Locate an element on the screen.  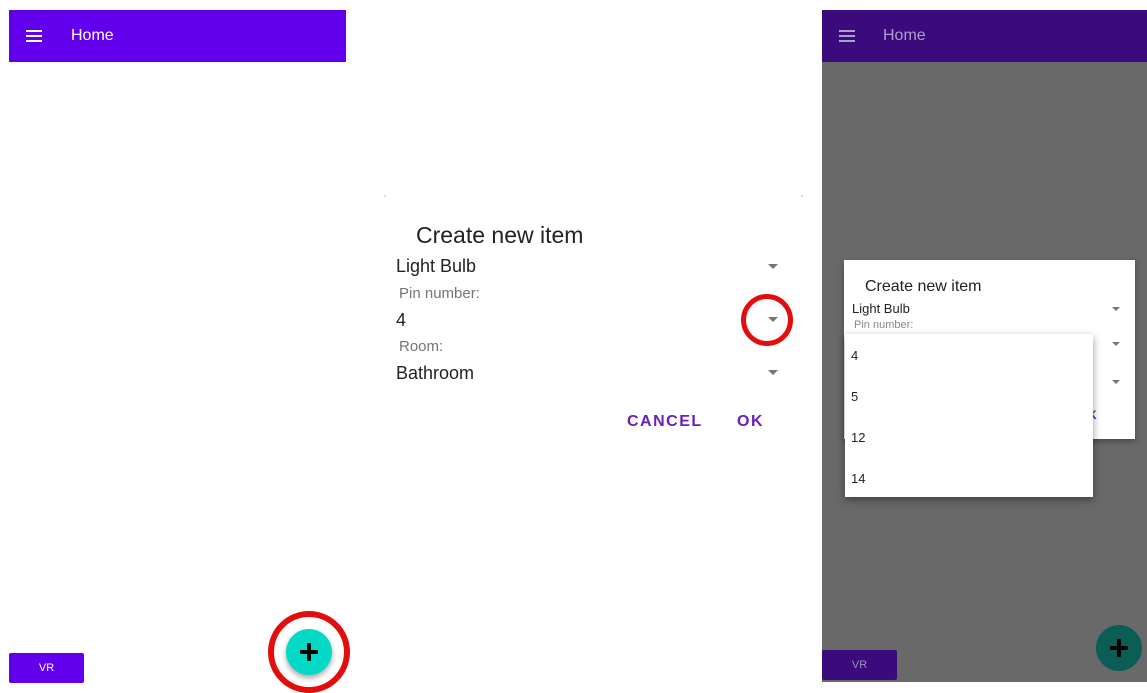
pin-number-options-menu: 4 5 12 14 is located at coordinates (969, 415).